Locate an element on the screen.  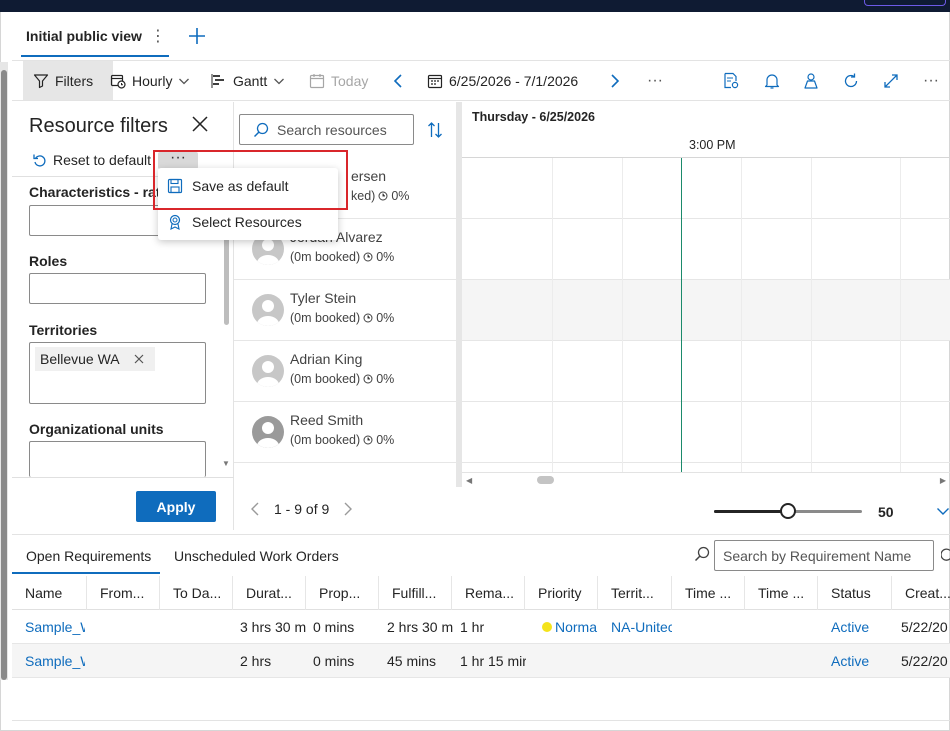
today-button: Today is located at coordinates (338, 80).